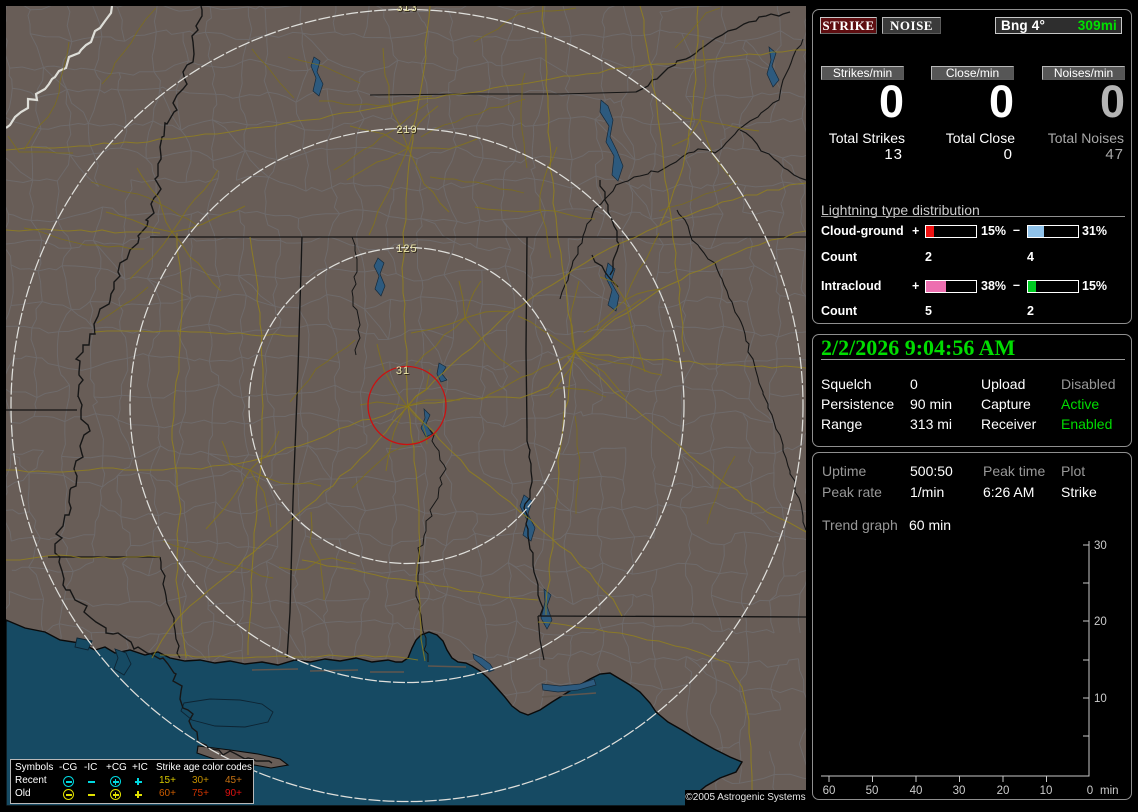 The image size is (1138, 812). Describe the element at coordinates (406, 249) in the screenshot. I see `svg-text: 125` at that location.